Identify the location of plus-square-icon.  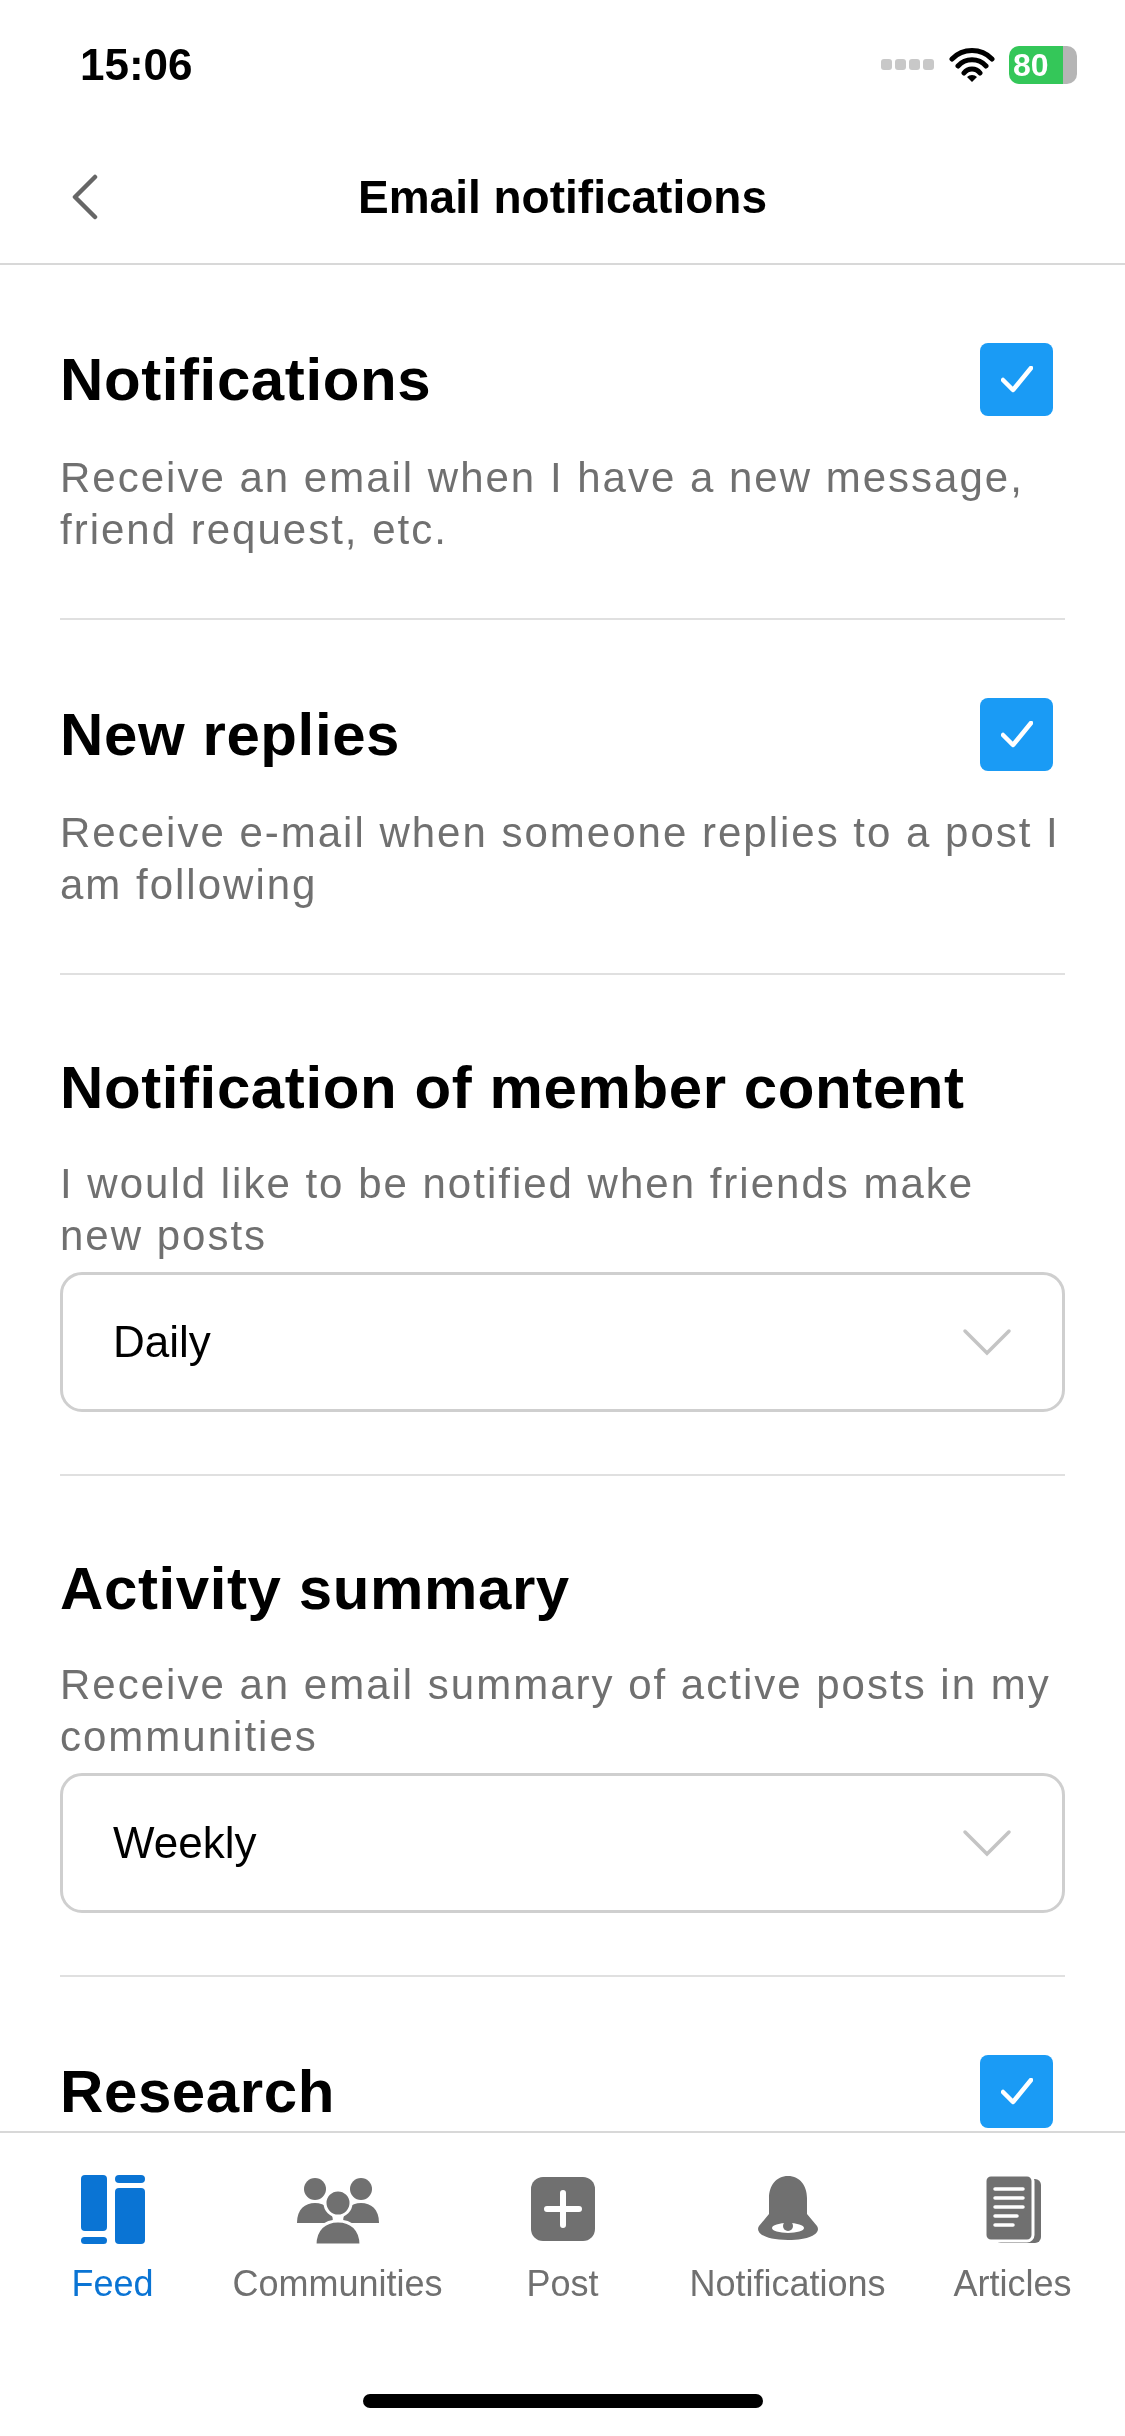
(562, 2209).